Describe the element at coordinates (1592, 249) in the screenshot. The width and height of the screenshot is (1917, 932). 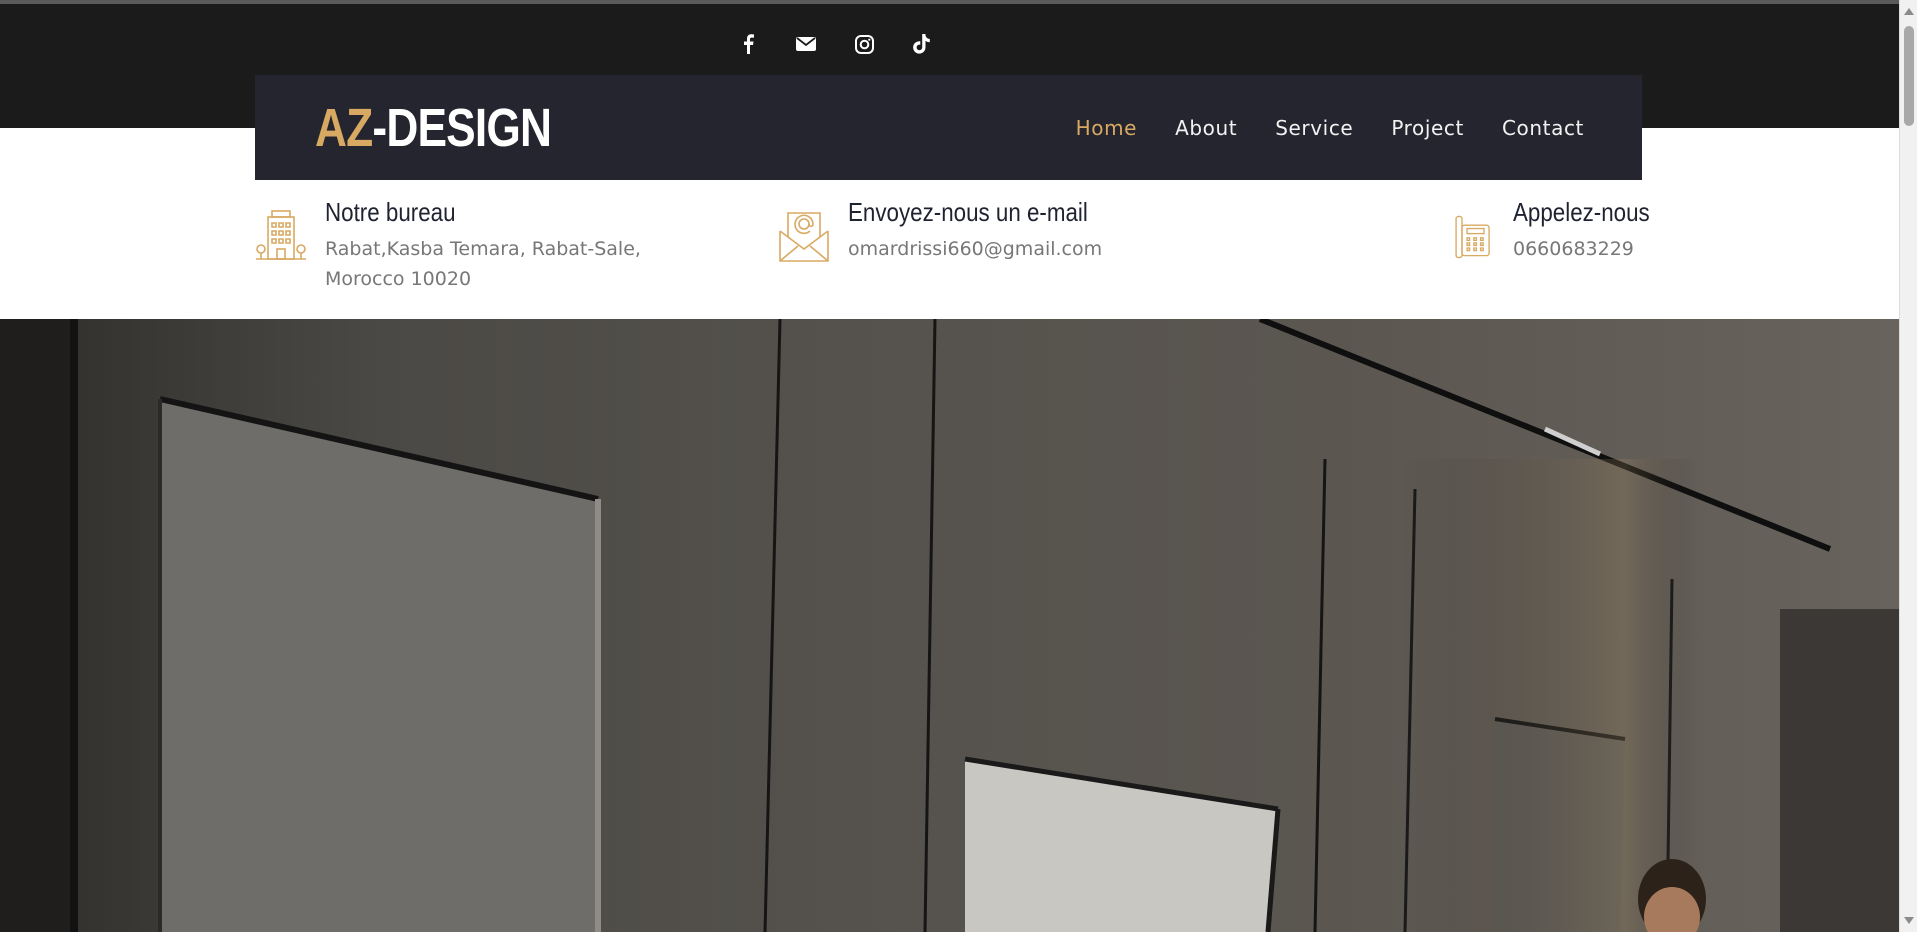
I see `info-phone-text: 0660683229` at that location.